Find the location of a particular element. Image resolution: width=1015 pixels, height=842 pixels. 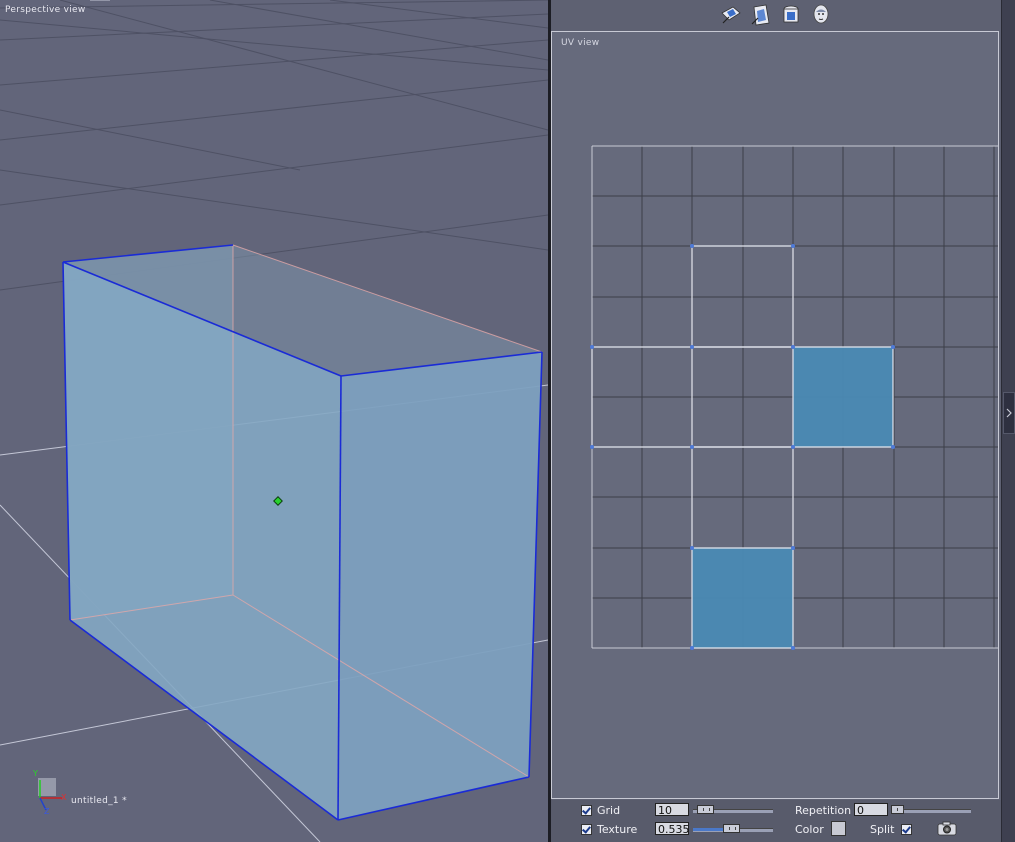

uv-planar-icon is located at coordinates (731, 15).